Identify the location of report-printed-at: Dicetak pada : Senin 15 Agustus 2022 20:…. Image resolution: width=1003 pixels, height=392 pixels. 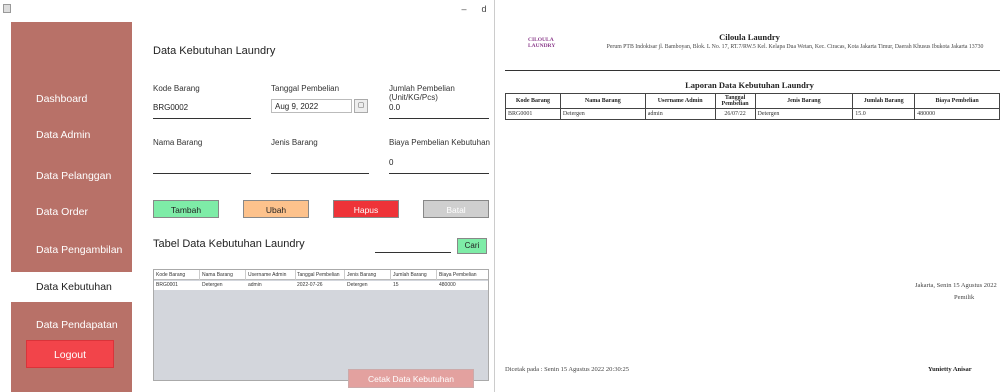
(567, 369).